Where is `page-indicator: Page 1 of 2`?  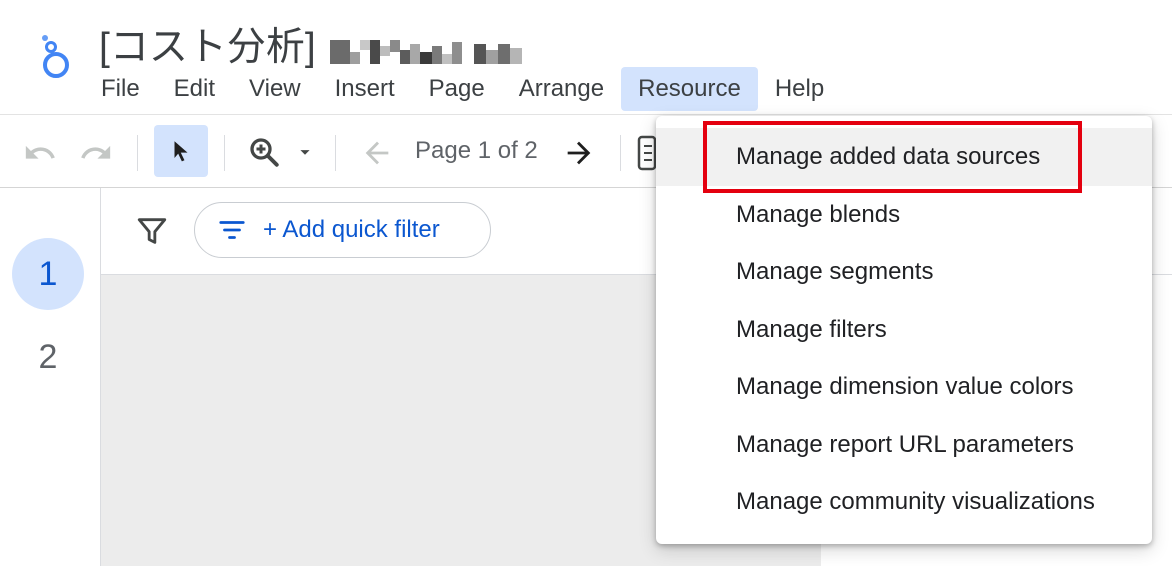 page-indicator: Page 1 of 2 is located at coordinates (476, 150).